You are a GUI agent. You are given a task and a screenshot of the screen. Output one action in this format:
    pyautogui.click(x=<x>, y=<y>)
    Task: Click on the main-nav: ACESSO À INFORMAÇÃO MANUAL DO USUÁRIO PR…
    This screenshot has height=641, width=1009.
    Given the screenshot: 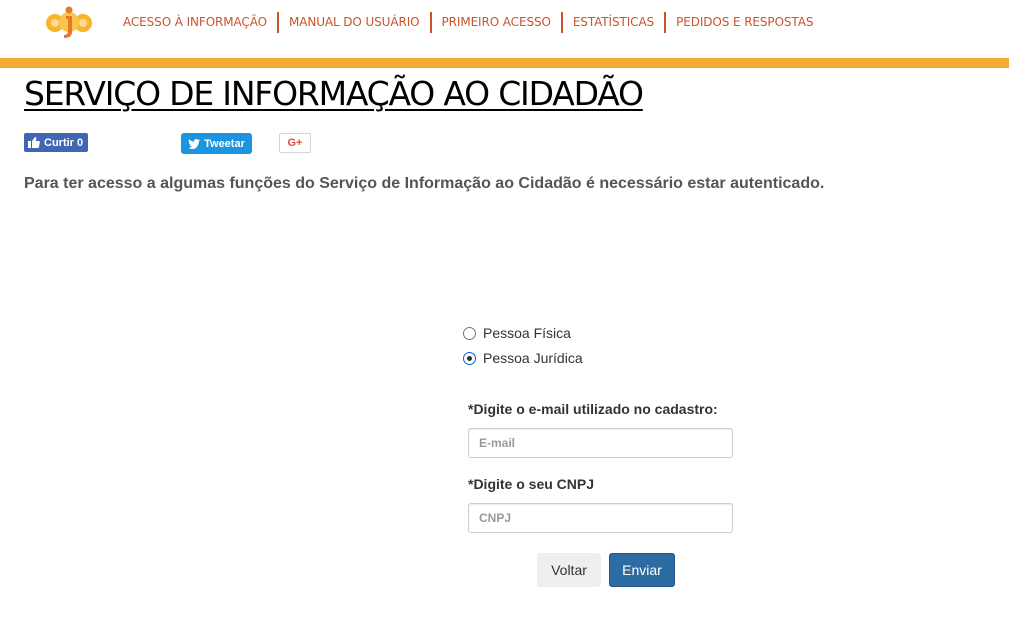 What is the action you would take?
    pyautogui.click(x=468, y=22)
    